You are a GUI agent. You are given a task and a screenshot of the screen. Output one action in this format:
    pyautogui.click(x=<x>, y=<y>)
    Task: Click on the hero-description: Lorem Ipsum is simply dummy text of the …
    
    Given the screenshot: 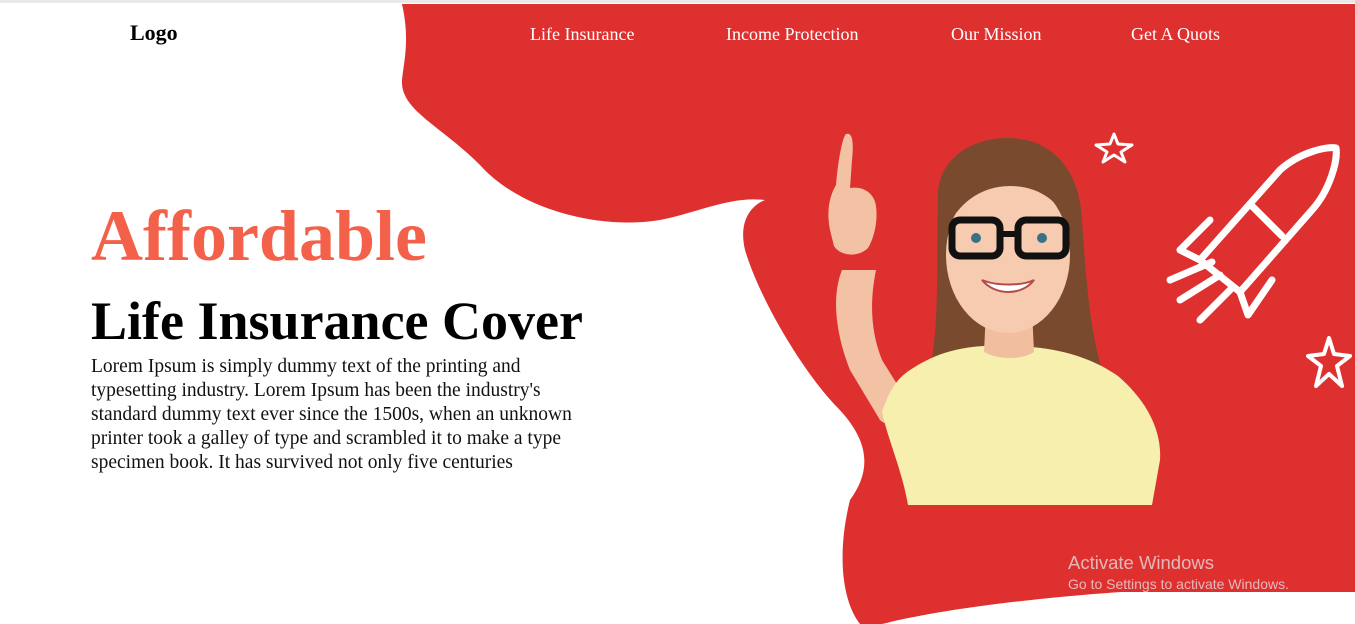 What is the action you would take?
    pyautogui.click(x=331, y=414)
    